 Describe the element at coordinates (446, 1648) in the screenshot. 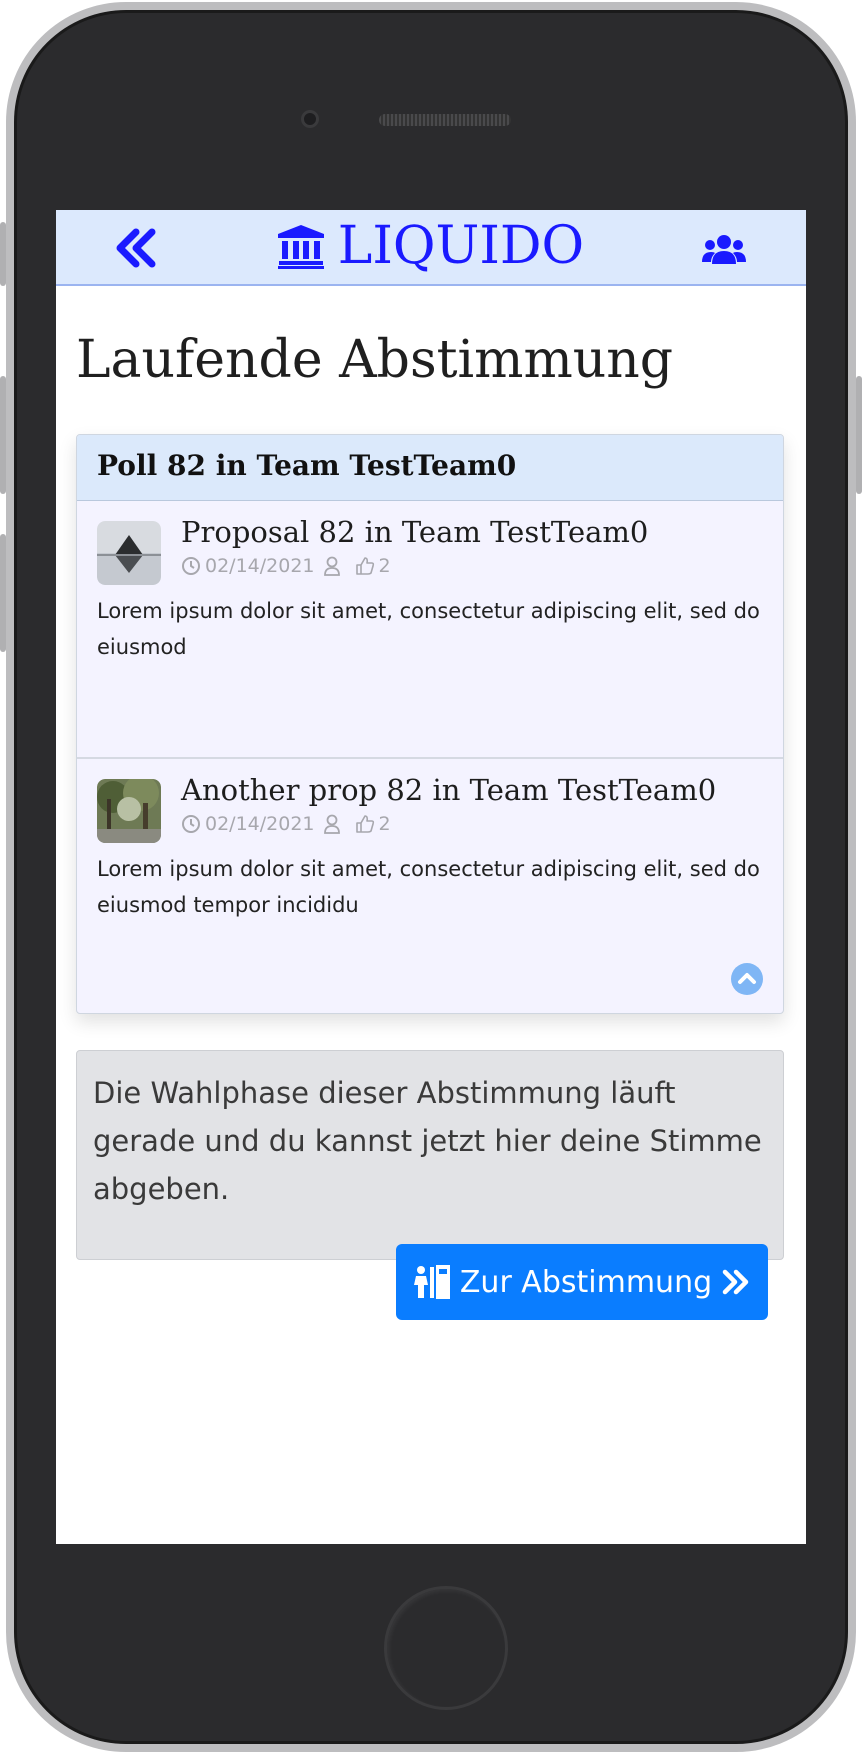

I see `home-button` at that location.